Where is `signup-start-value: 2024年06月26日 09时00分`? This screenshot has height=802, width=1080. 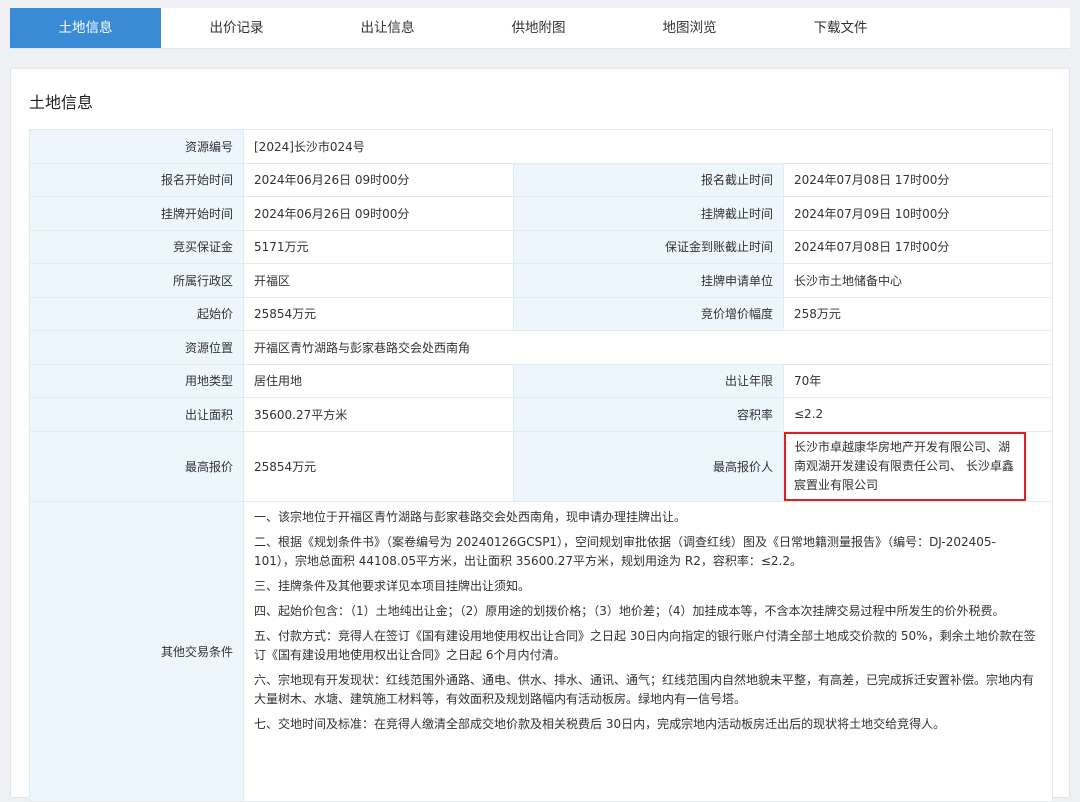
signup-start-value: 2024年06月26日 09时00分 is located at coordinates (378, 179).